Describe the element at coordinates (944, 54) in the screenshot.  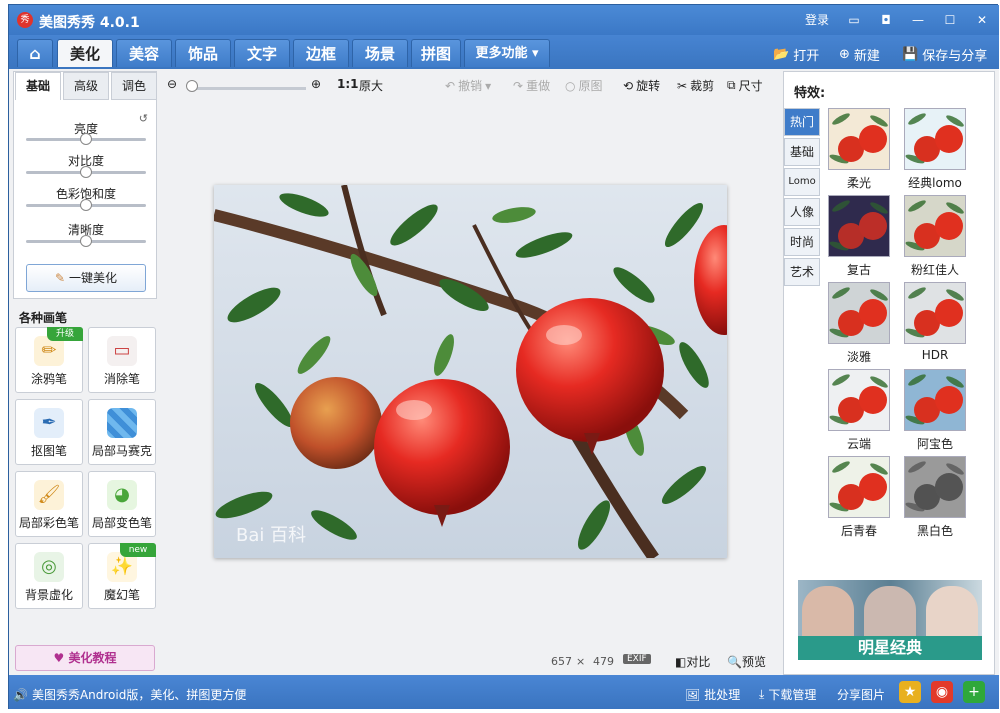
I see `save-share-button: 💾 保存与分享` at that location.